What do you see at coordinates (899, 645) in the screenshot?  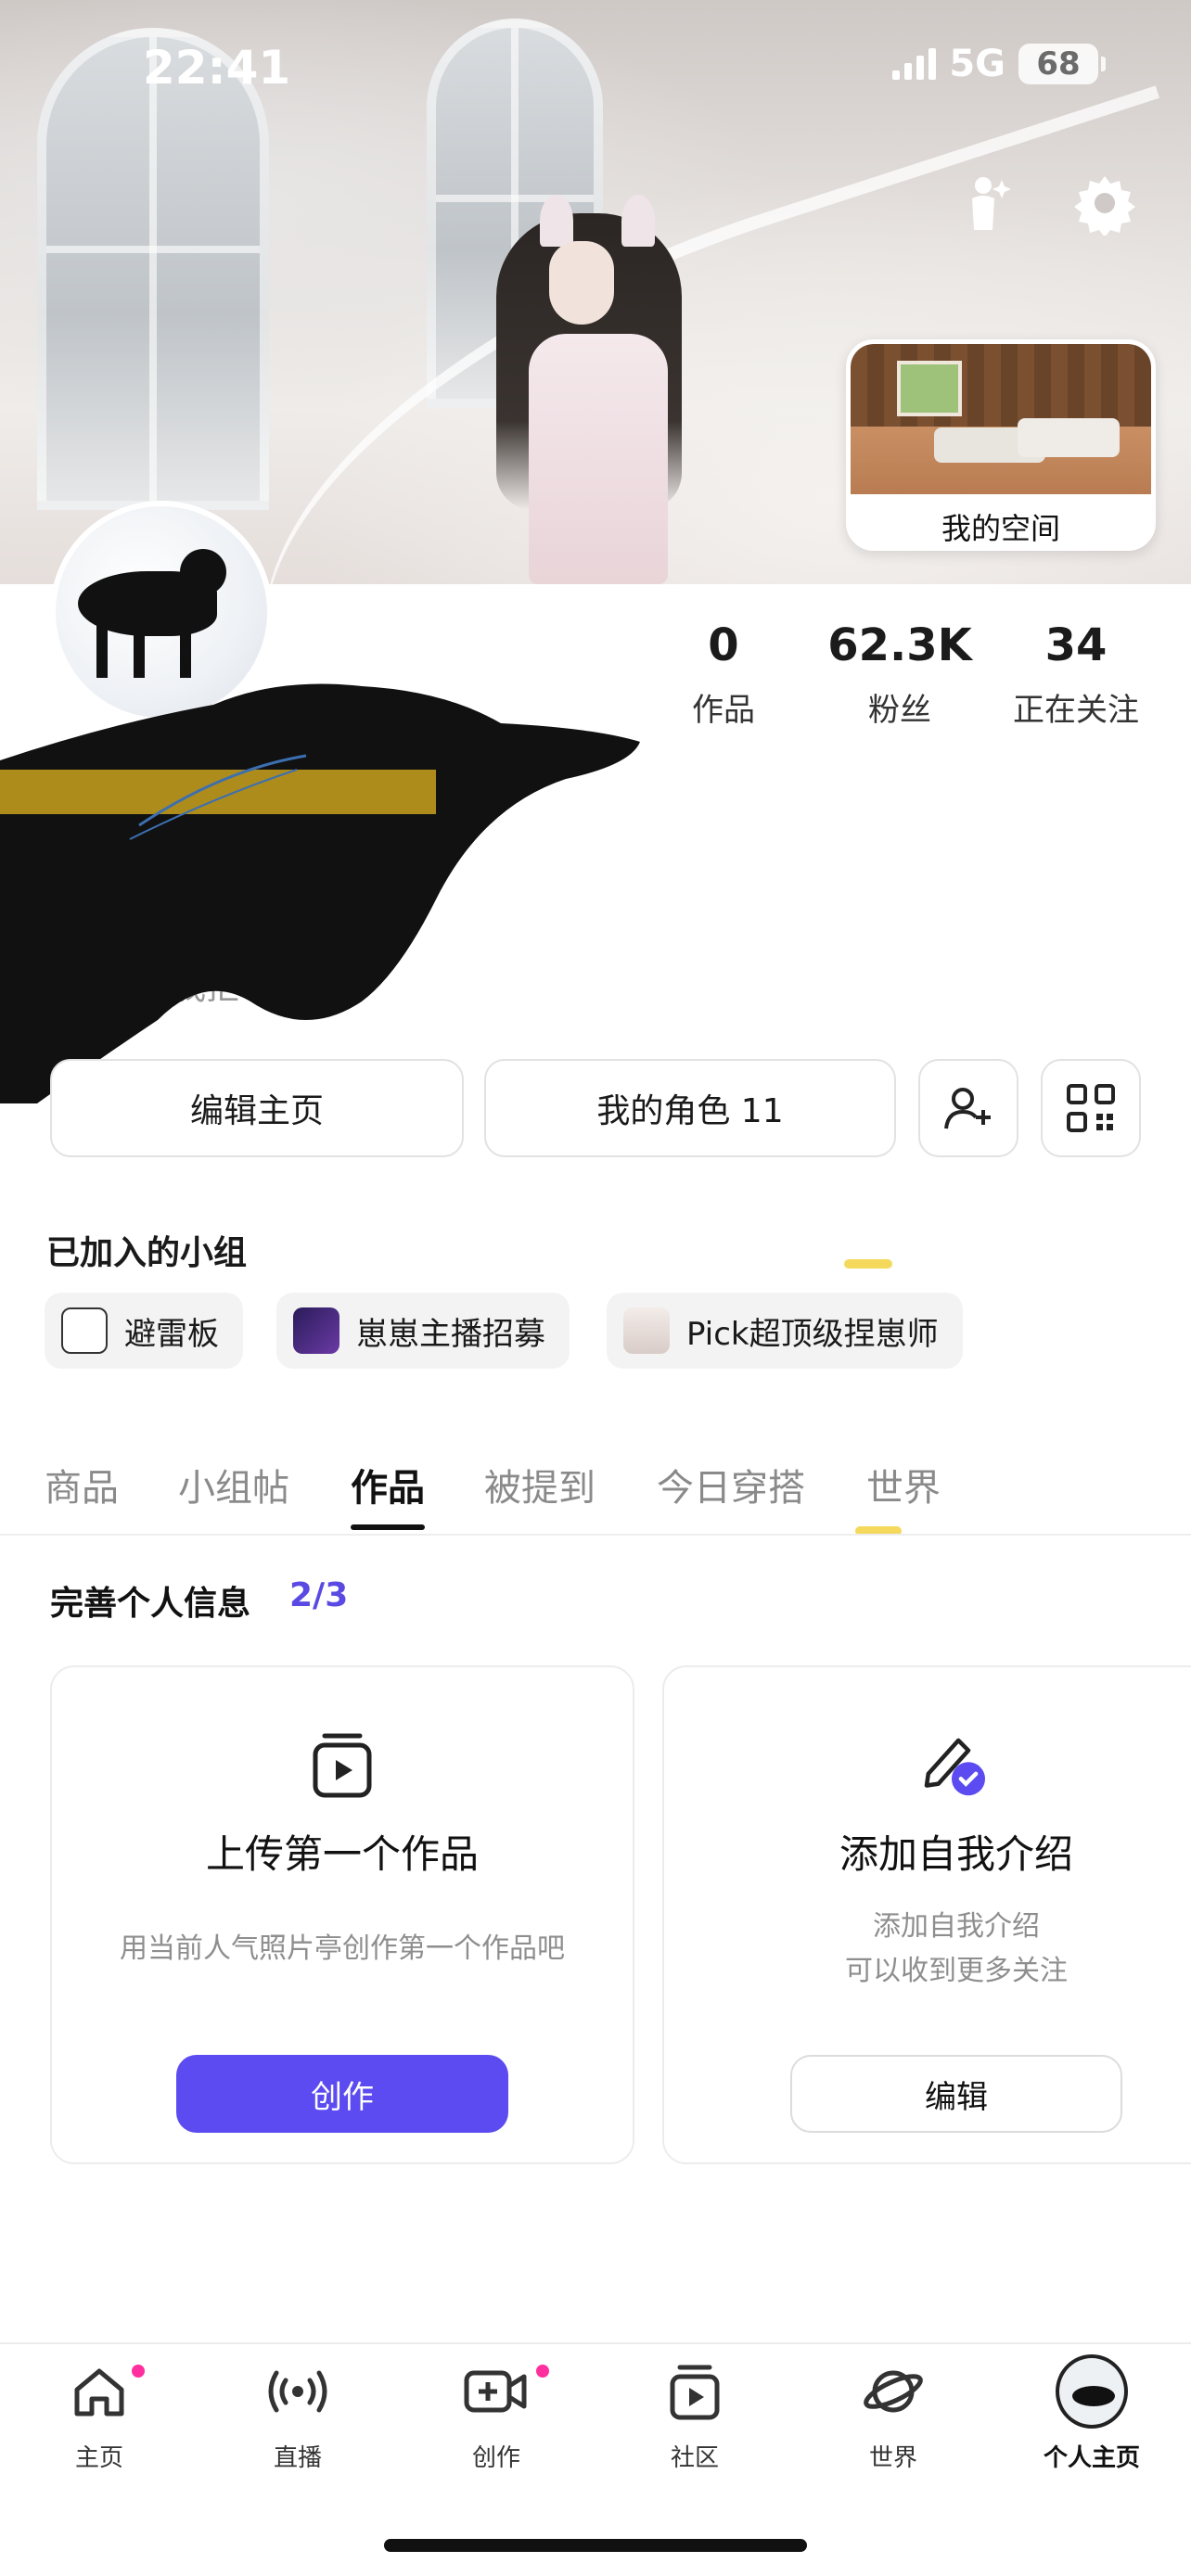 I see `stat-value: 62.3K` at bounding box center [899, 645].